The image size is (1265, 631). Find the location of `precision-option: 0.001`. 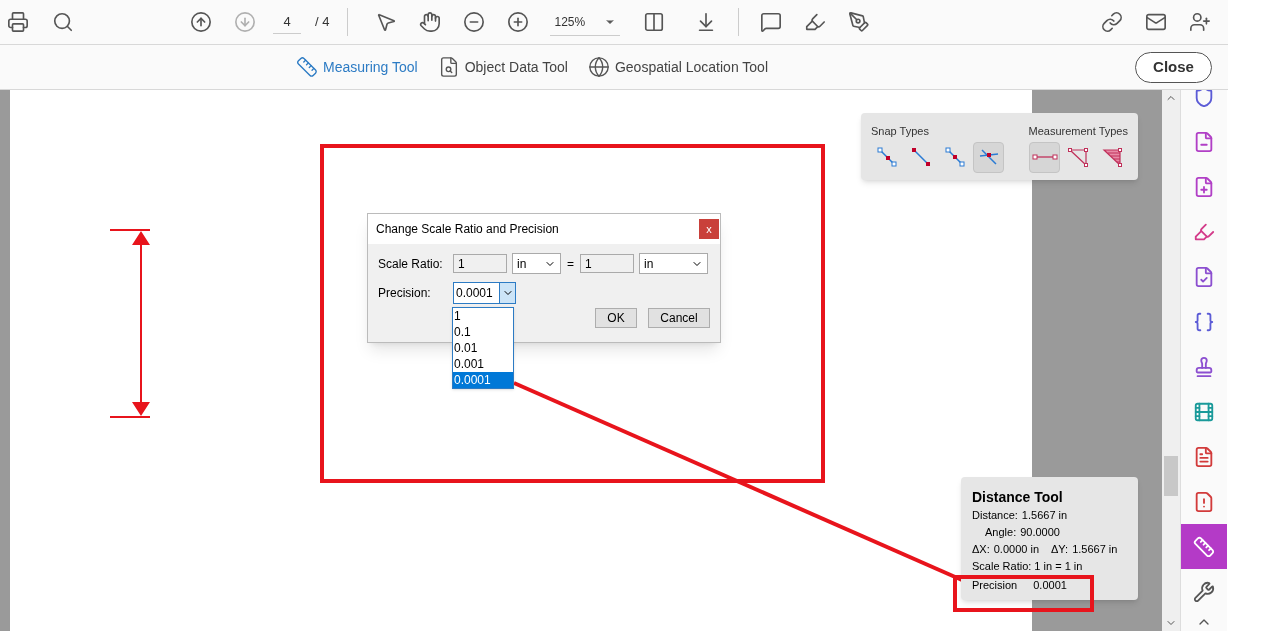

precision-option: 0.001 is located at coordinates (483, 364).